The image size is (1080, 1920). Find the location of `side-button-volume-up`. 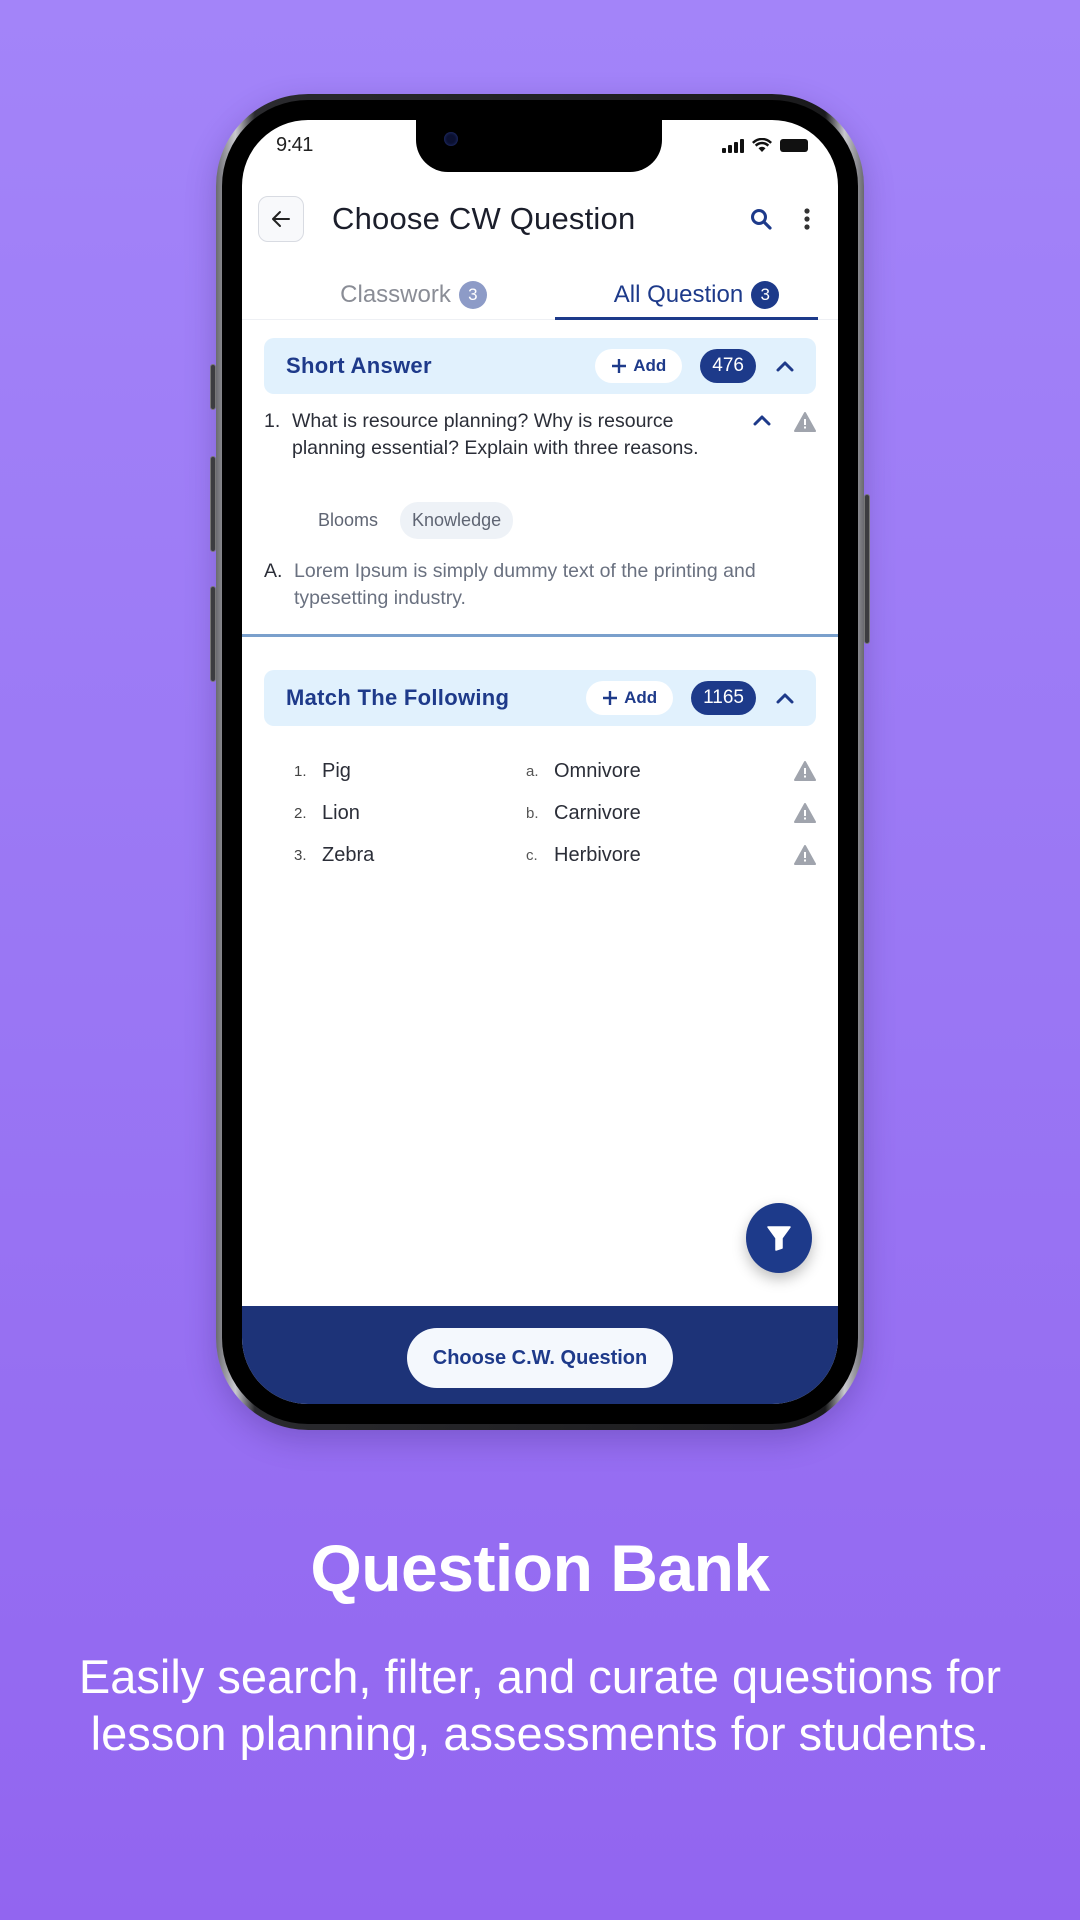

side-button-volume-up is located at coordinates (213, 504).